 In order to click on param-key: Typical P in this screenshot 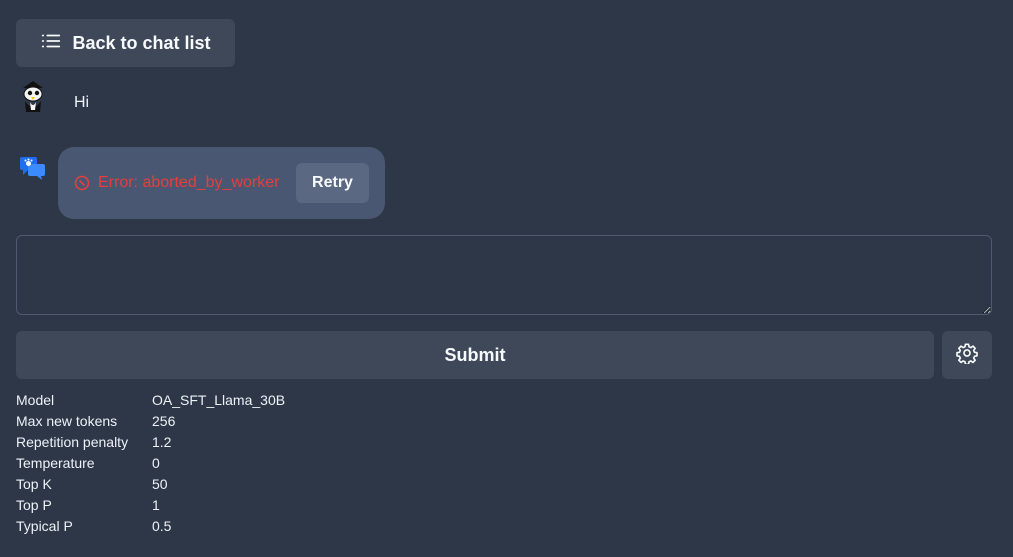, I will do `click(44, 525)`.